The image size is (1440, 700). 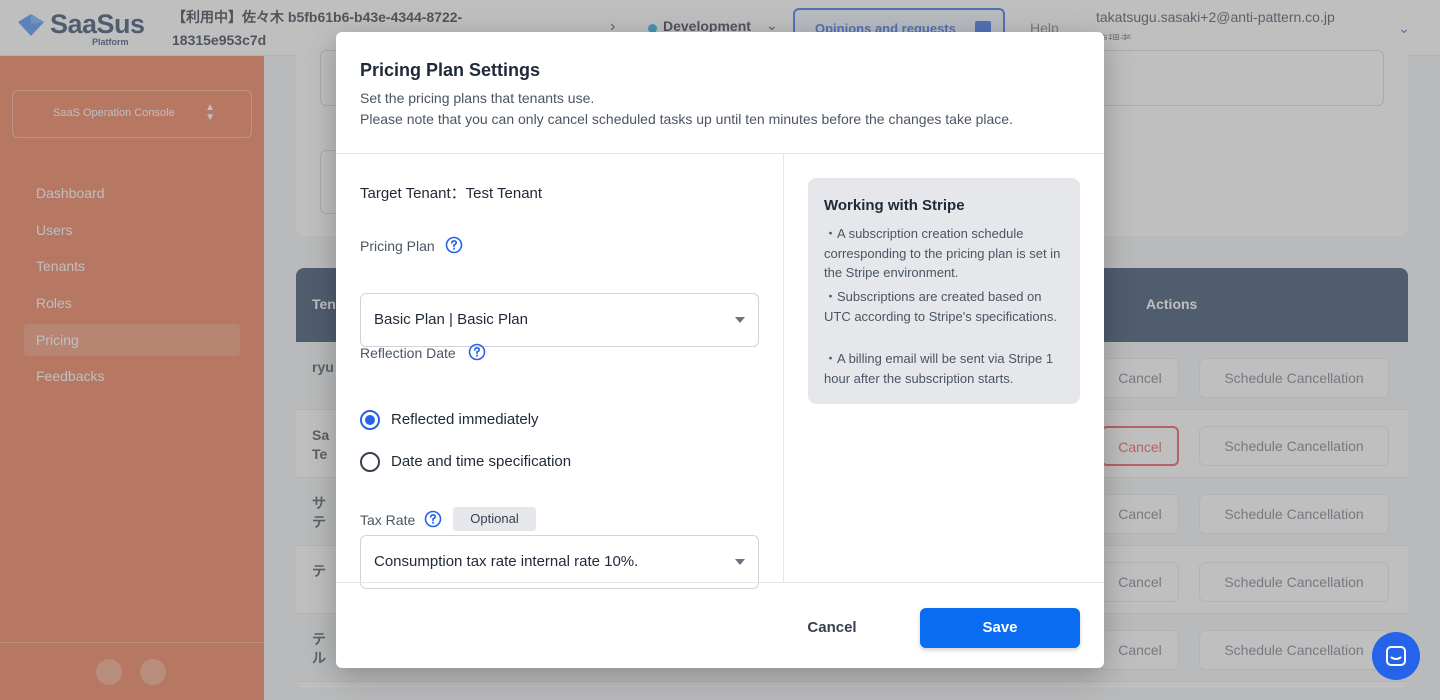 What do you see at coordinates (451, 193) in the screenshot?
I see `target-tenant: Target Tenant：Test Tenant` at bounding box center [451, 193].